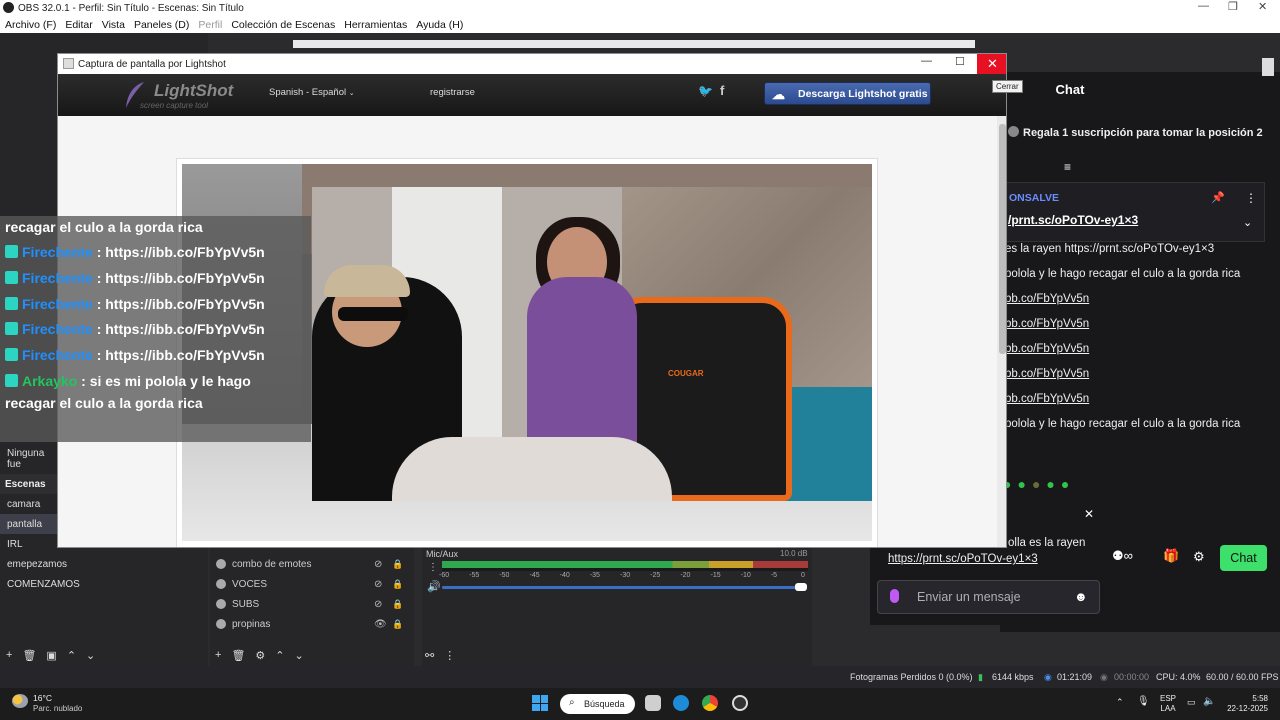 This screenshot has height=720, width=1280. I want to click on bits-icon: ⚉∞, so click(1122, 556).